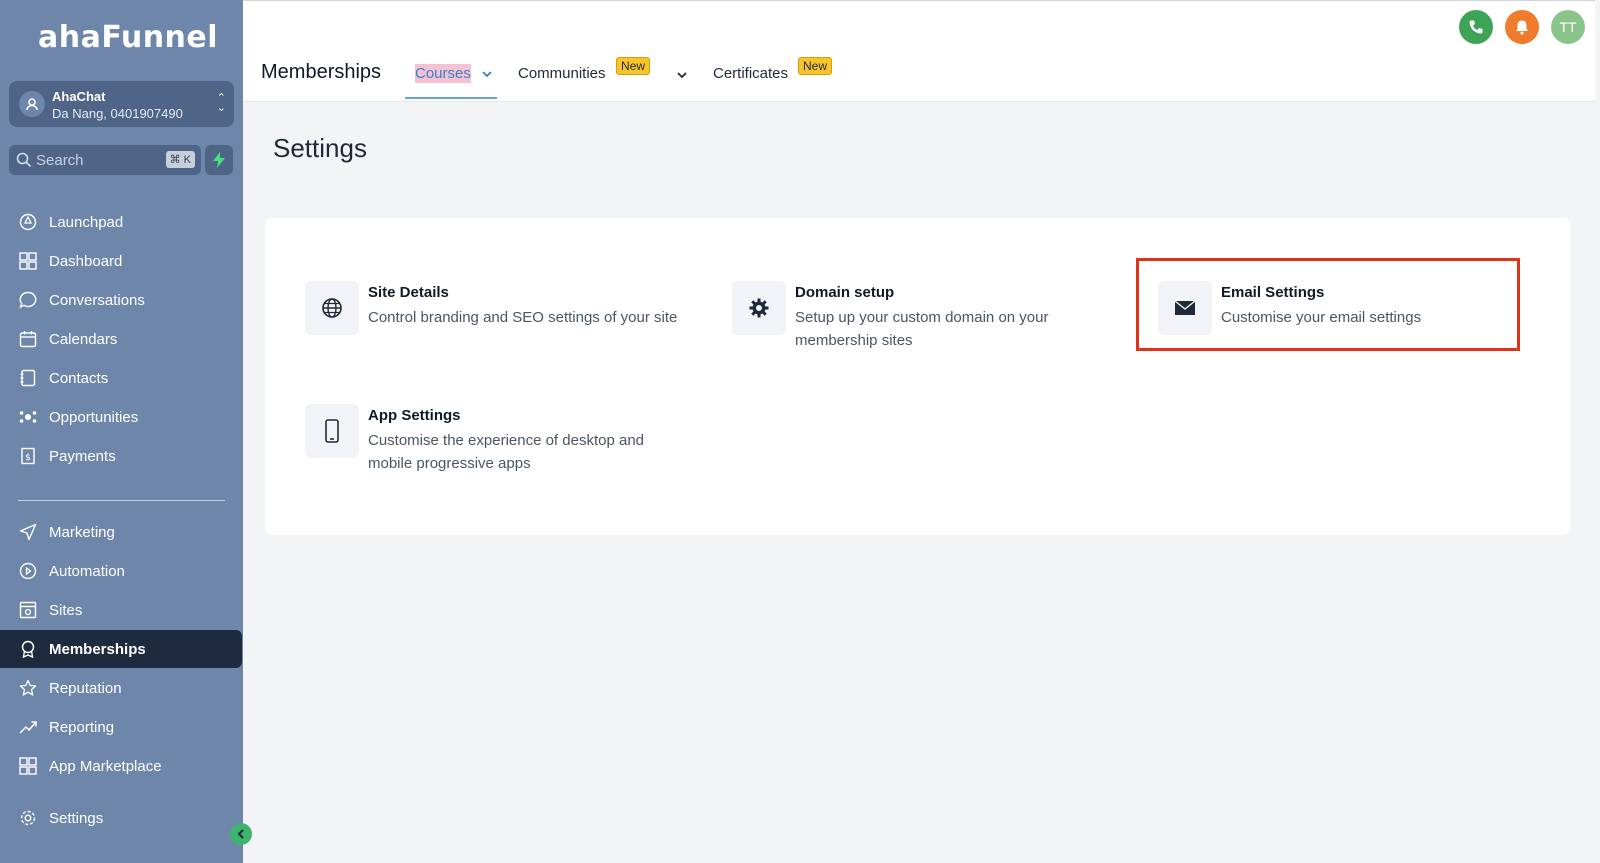  I want to click on highlight-box, so click(1328, 304).